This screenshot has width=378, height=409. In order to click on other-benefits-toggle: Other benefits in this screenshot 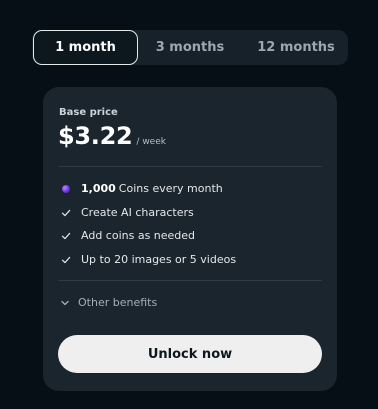, I will do `click(108, 302)`.